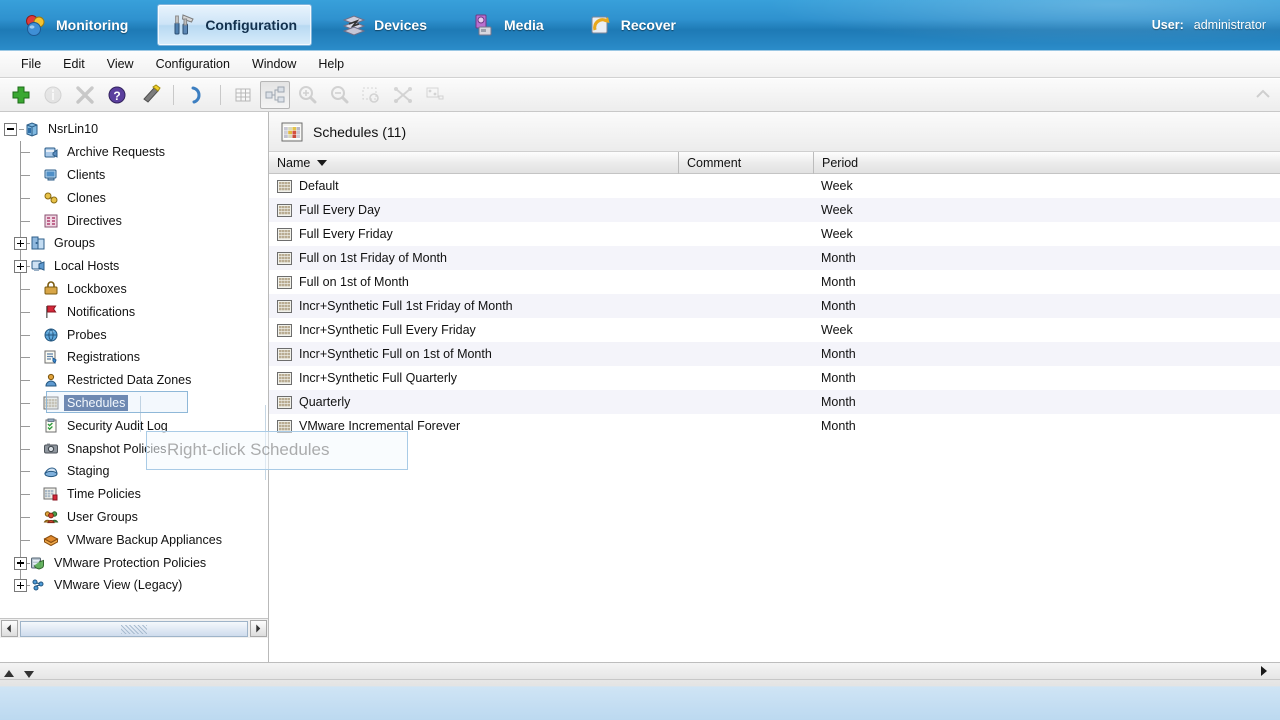 The image size is (1280, 720). I want to click on nav-tab-configuration: Configuration, so click(235, 25).